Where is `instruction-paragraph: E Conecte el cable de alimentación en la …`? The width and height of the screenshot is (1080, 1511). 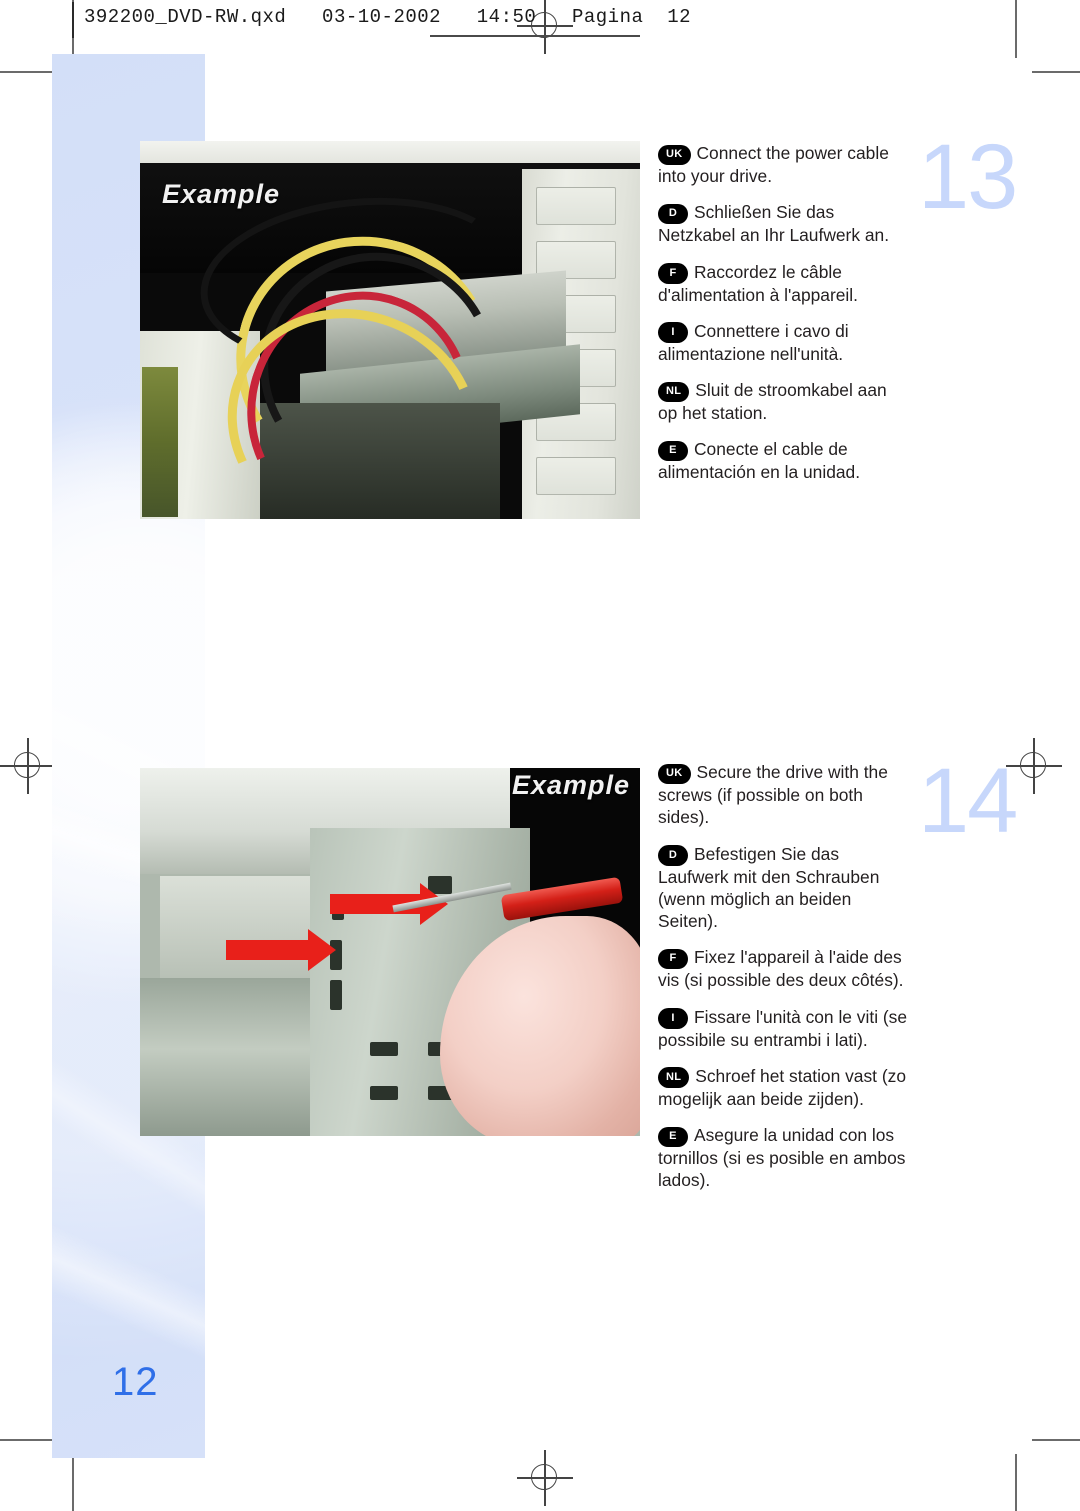
instruction-paragraph: E Conecte el cable de alimentación en la … is located at coordinates (783, 460).